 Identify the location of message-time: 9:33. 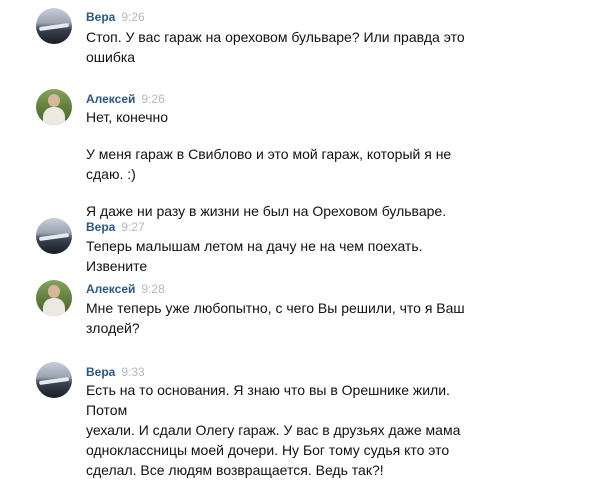
(133, 372).